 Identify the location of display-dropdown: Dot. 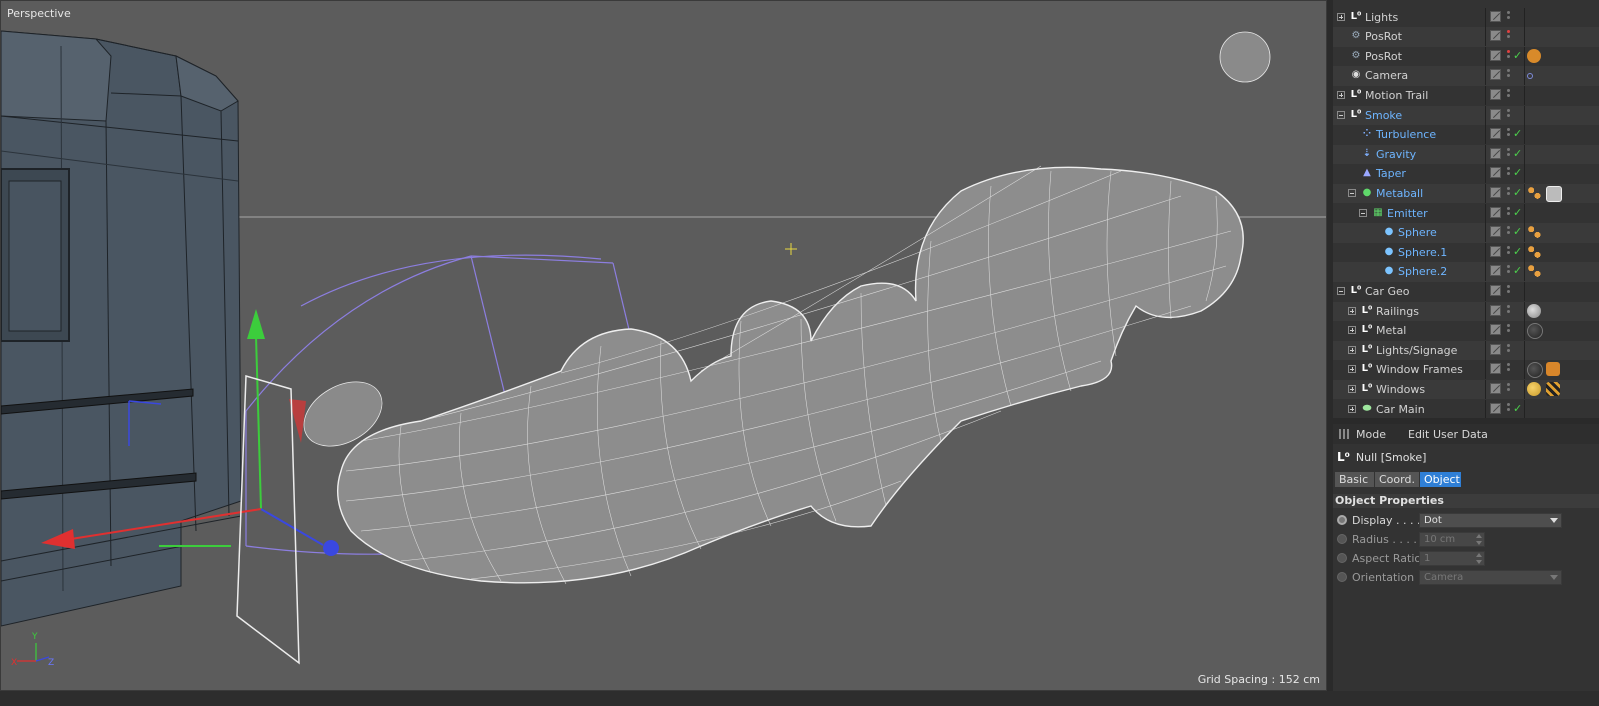
(1490, 520).